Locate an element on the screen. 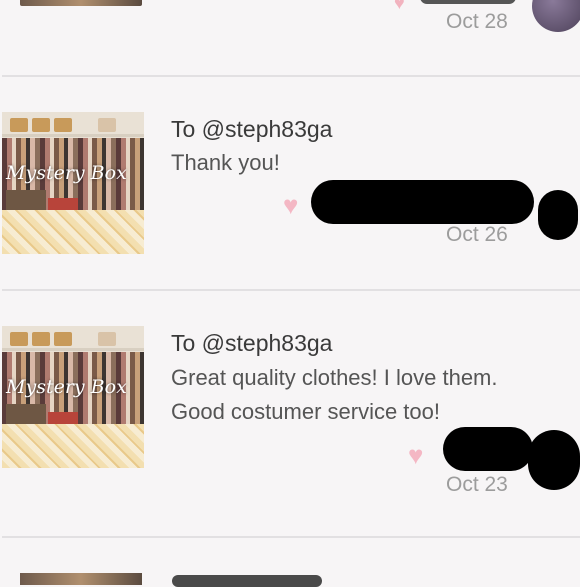  message-line: Great quality clothes! I love them. is located at coordinates (334, 377).